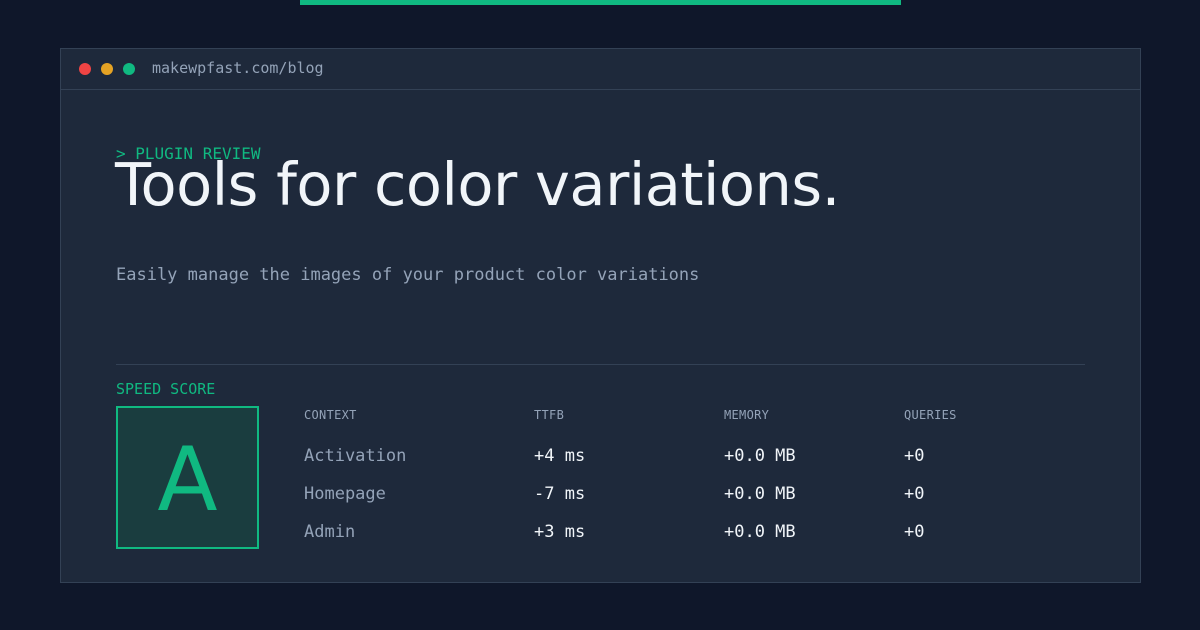  What do you see at coordinates (747, 415) in the screenshot?
I see `column-header-memory: MEMORY` at bounding box center [747, 415].